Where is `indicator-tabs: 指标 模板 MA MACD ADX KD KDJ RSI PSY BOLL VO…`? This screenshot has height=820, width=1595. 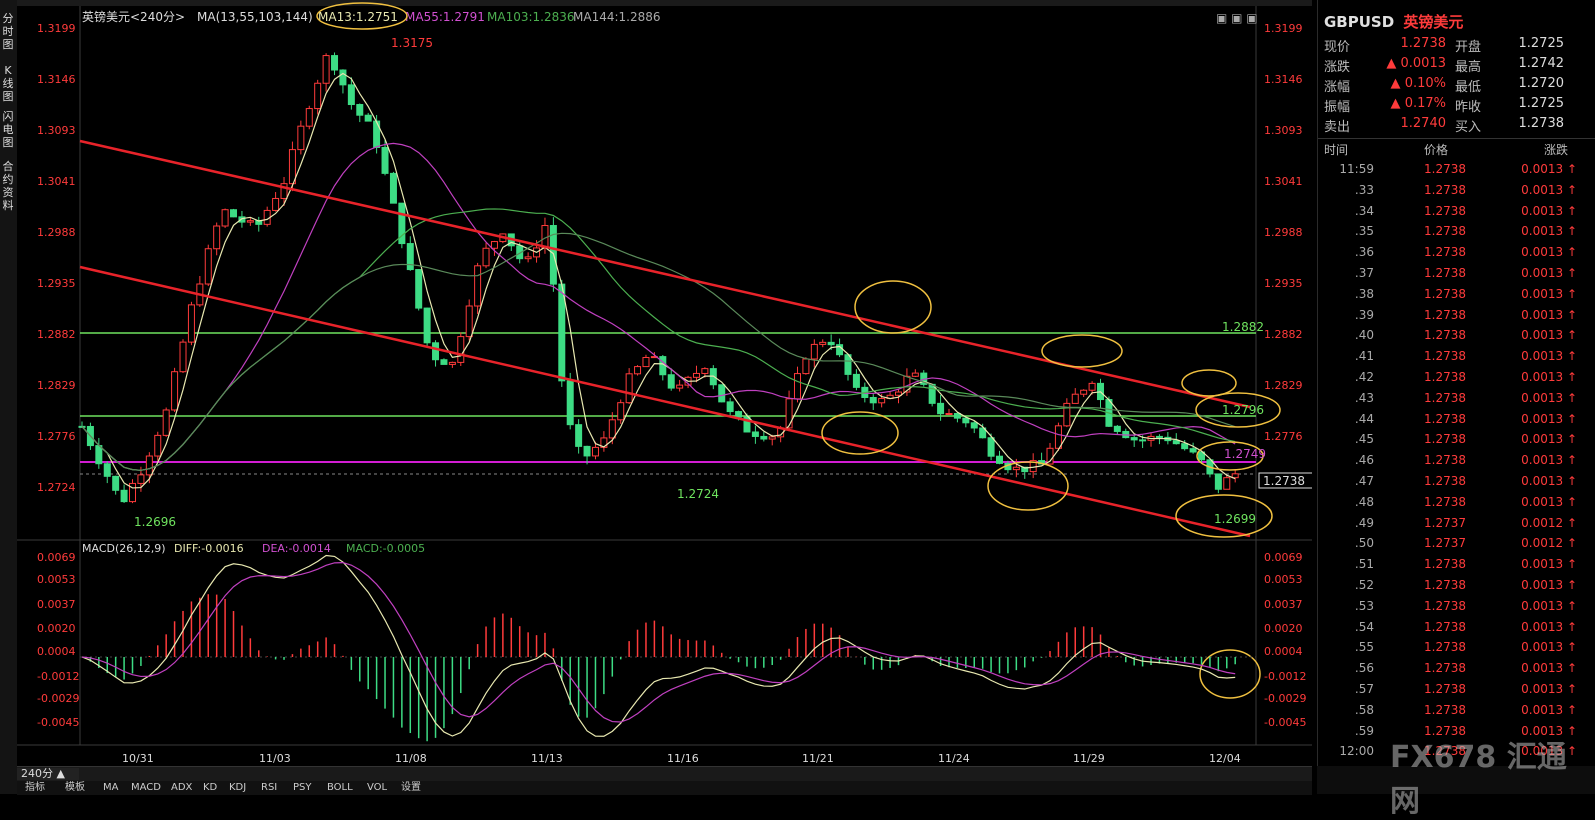 indicator-tabs: 指标 模板 MA MACD ADX KD KDJ RSI PSY BOLL VO… is located at coordinates (664, 788).